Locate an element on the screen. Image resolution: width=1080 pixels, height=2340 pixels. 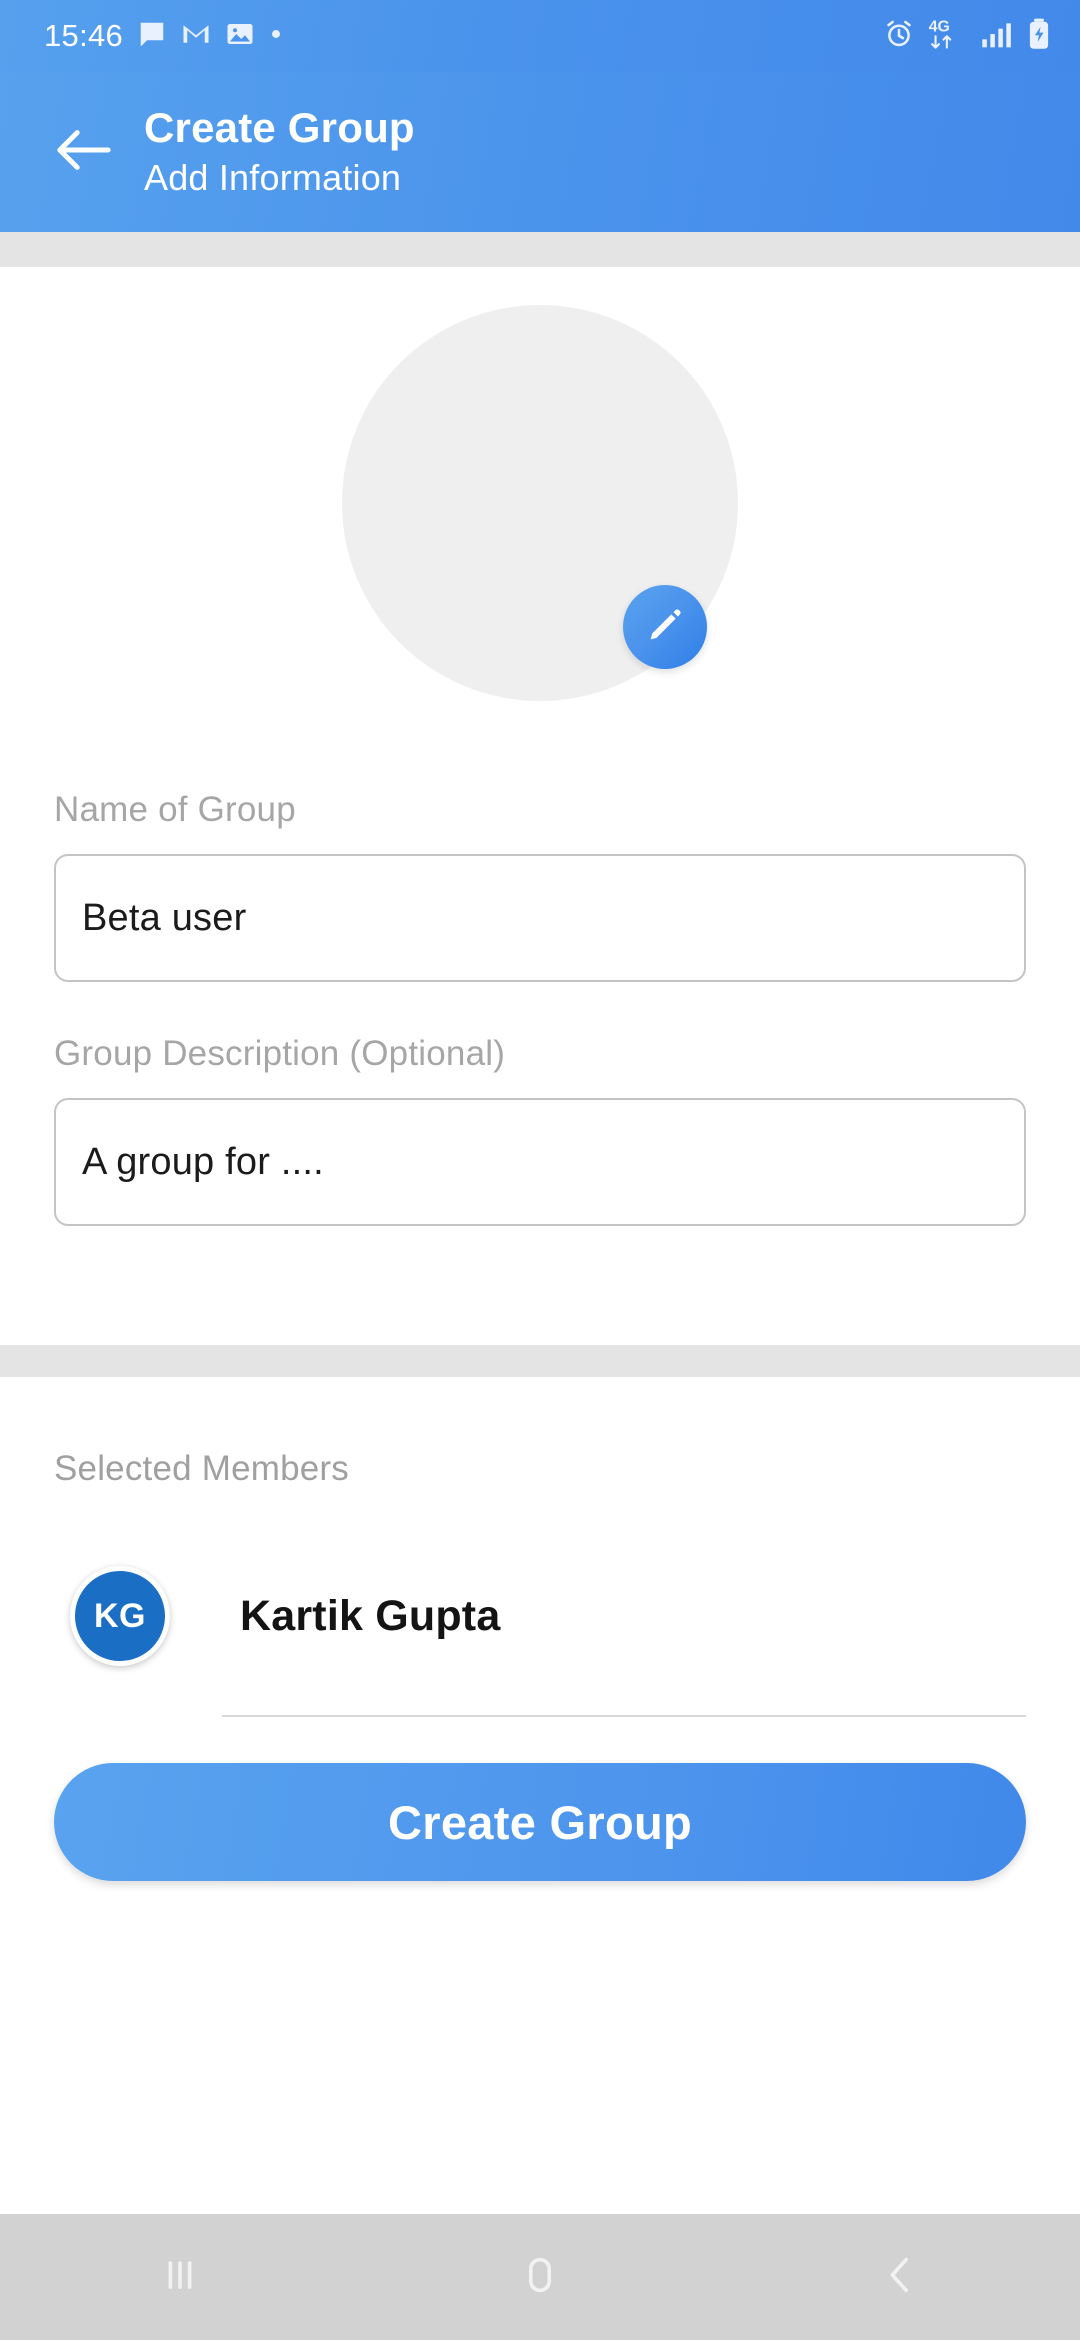
status-bar: 15:46 4G is located at coordinates (540, 36).